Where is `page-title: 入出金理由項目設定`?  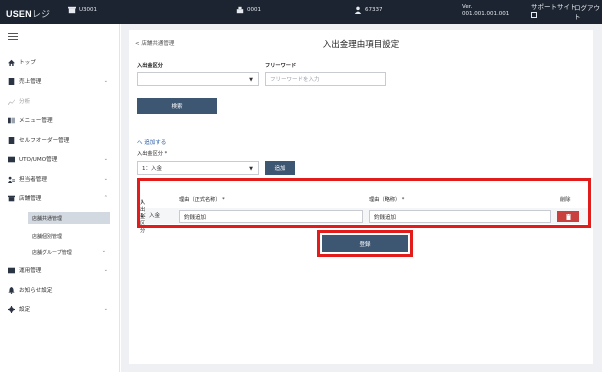
page-title: 入出金理由項目設定 is located at coordinates (361, 45).